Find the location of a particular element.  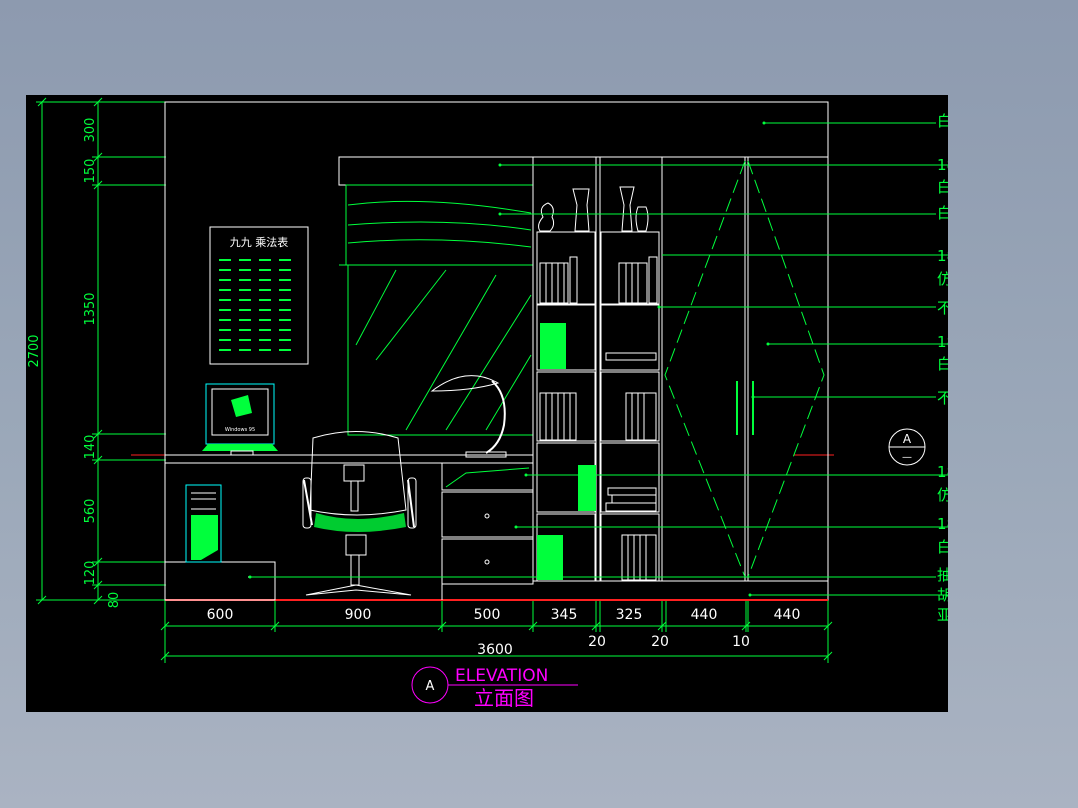

annotation-5-line1: 18厘夹板基层 is located at coordinates (942, 342).